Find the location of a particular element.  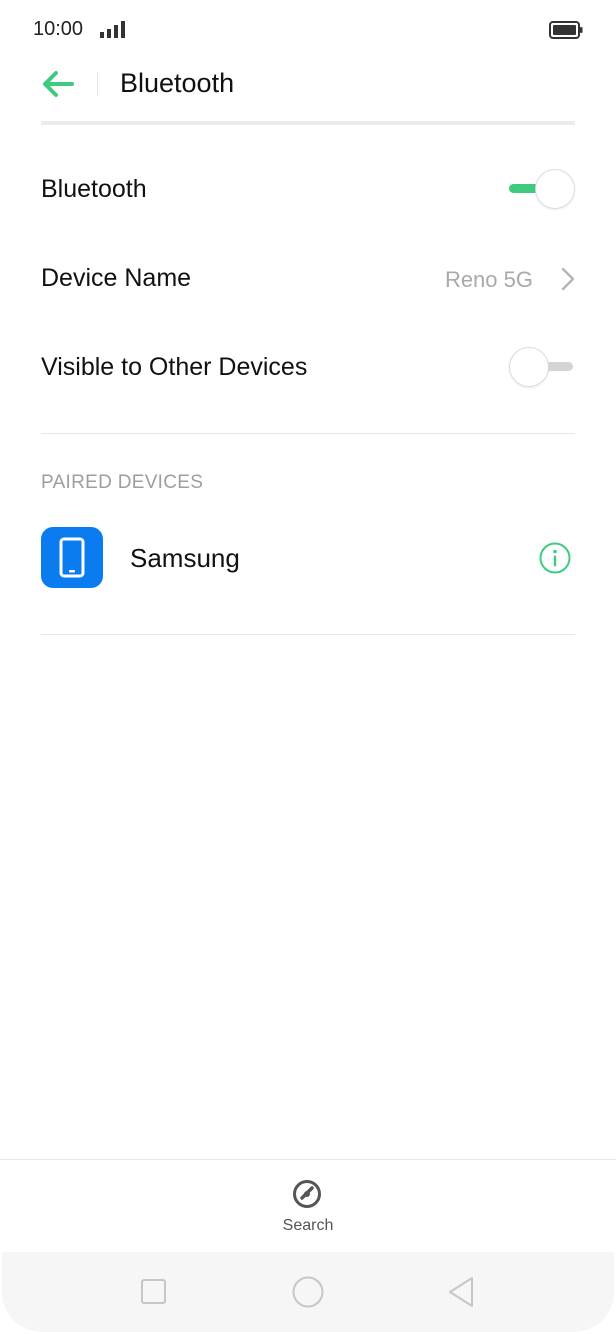

system-nav-bar is located at coordinates (308, 1292).